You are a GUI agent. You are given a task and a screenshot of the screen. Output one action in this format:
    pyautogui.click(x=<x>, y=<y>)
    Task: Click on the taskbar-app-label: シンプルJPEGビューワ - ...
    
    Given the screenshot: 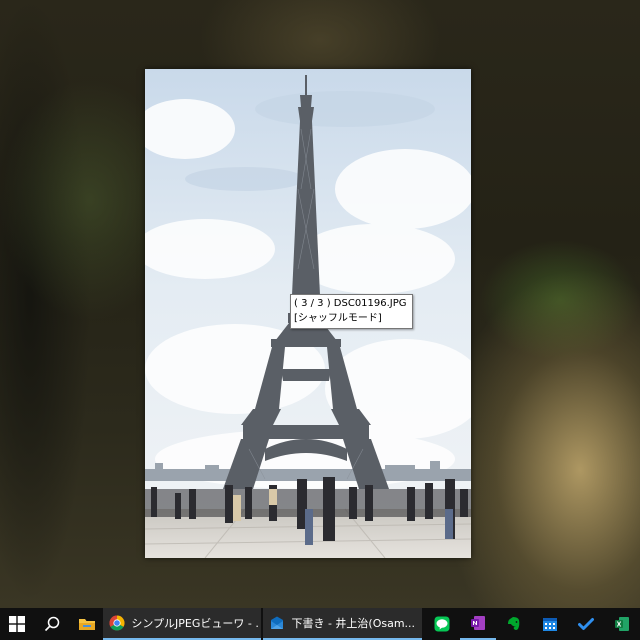 What is the action you would take?
    pyautogui.click(x=195, y=623)
    